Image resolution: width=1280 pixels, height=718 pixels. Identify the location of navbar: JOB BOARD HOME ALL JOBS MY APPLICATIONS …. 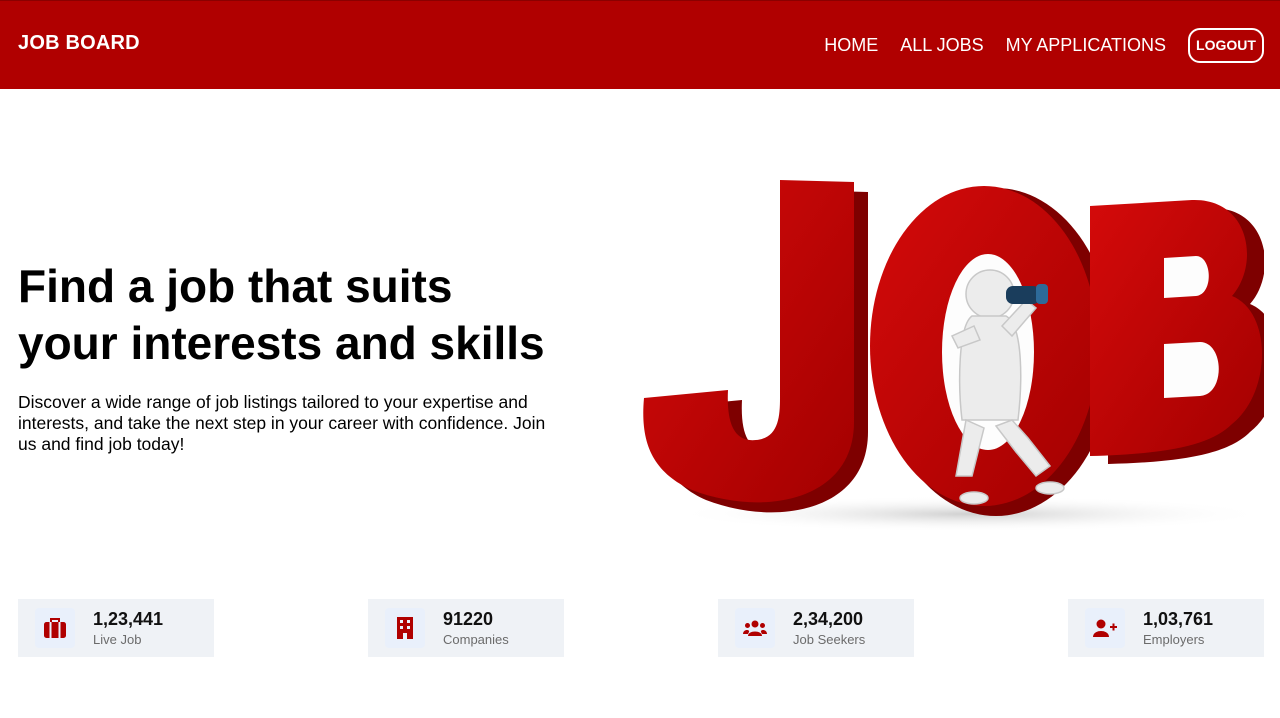
(640, 44).